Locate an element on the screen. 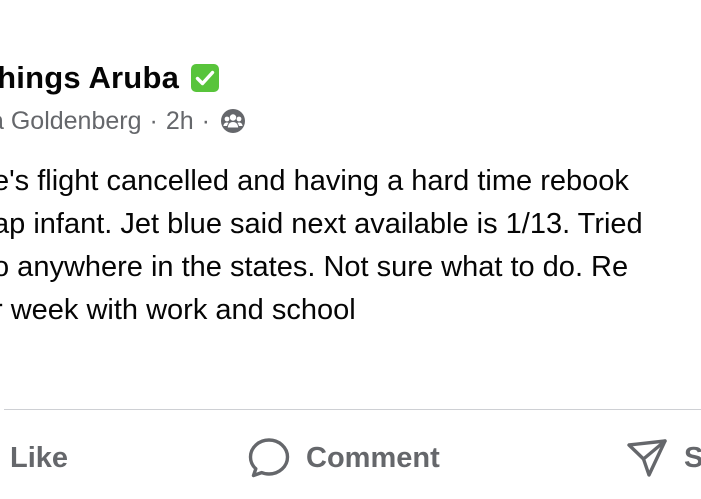  comment-button: Comment is located at coordinates (343, 458).